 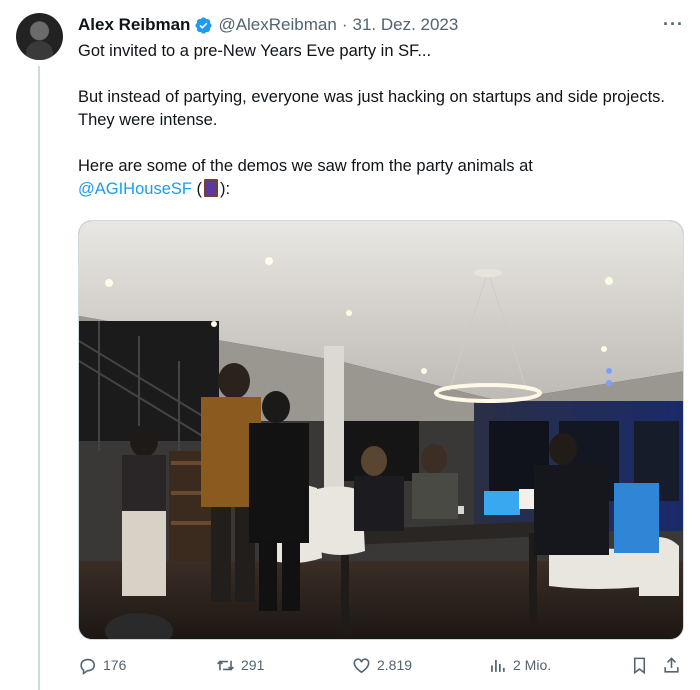 I want to click on mention-link: @AGIHouseSF, so click(x=135, y=189).